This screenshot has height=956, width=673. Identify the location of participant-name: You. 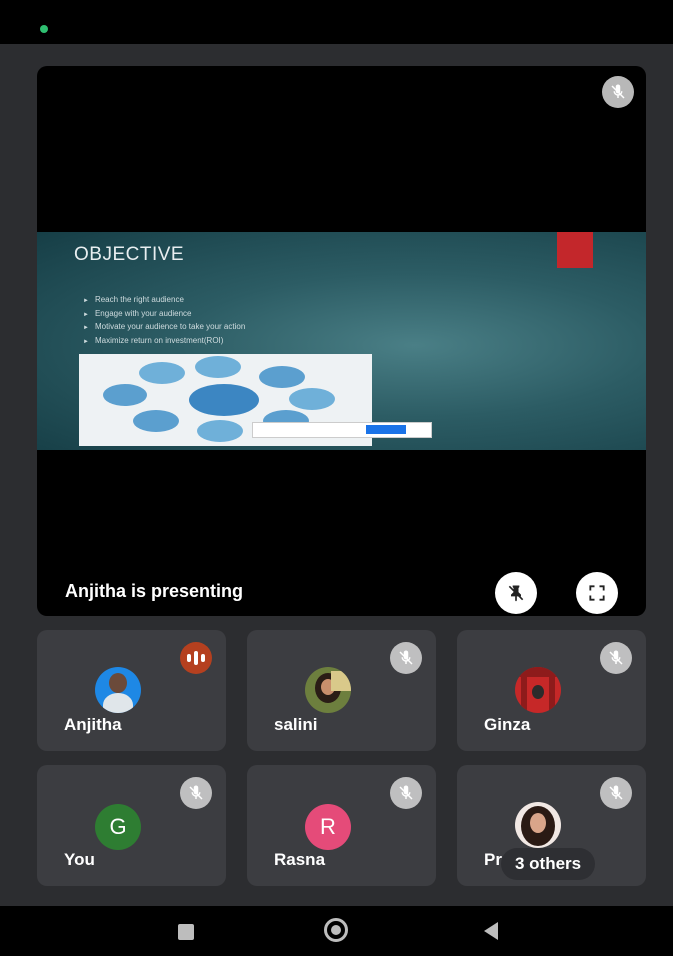
(79, 859).